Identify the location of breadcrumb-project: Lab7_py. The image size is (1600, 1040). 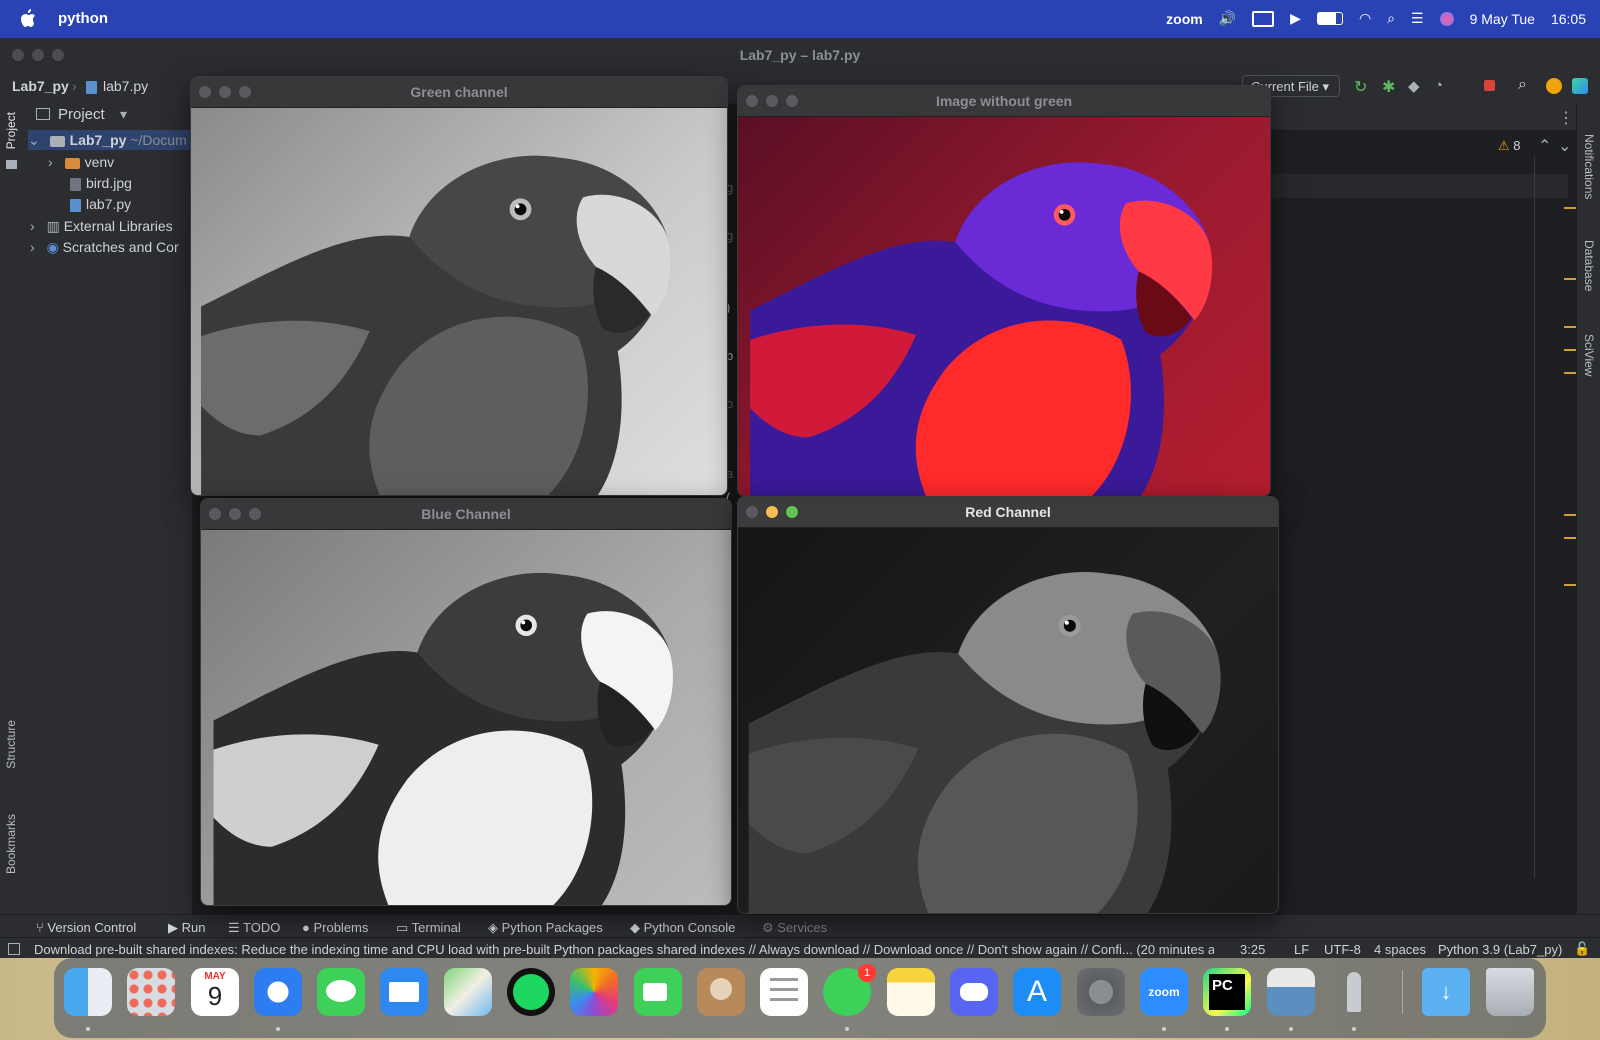
(40, 86).